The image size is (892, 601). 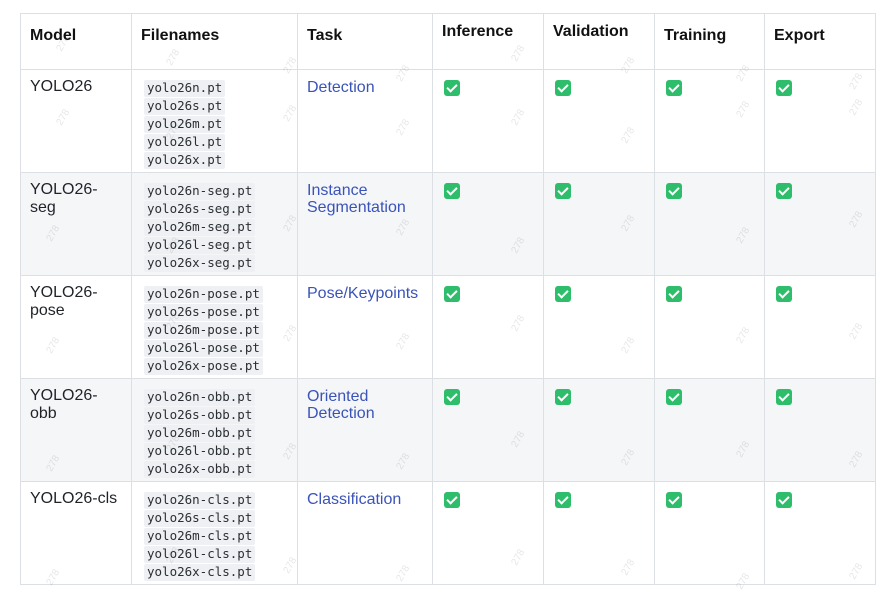 What do you see at coordinates (64, 404) in the screenshot?
I see `model-name: YOLO26-obb` at bounding box center [64, 404].